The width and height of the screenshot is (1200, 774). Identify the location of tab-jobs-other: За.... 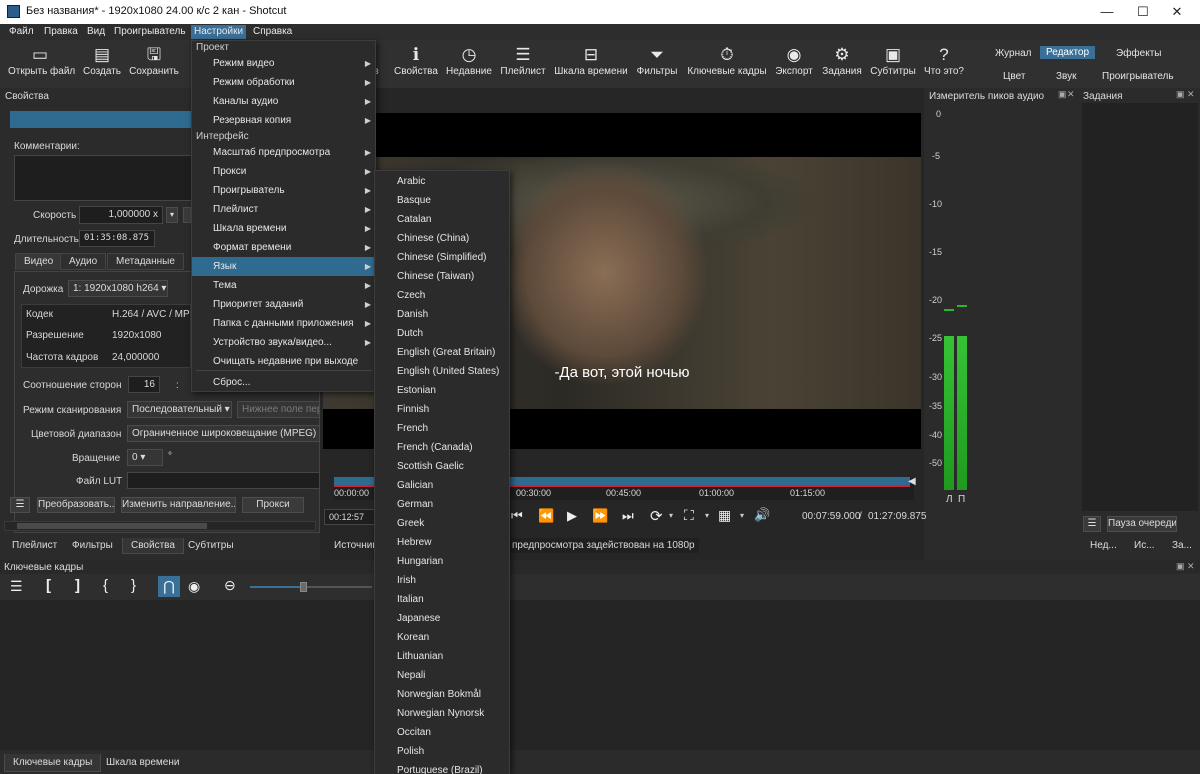
(1182, 545).